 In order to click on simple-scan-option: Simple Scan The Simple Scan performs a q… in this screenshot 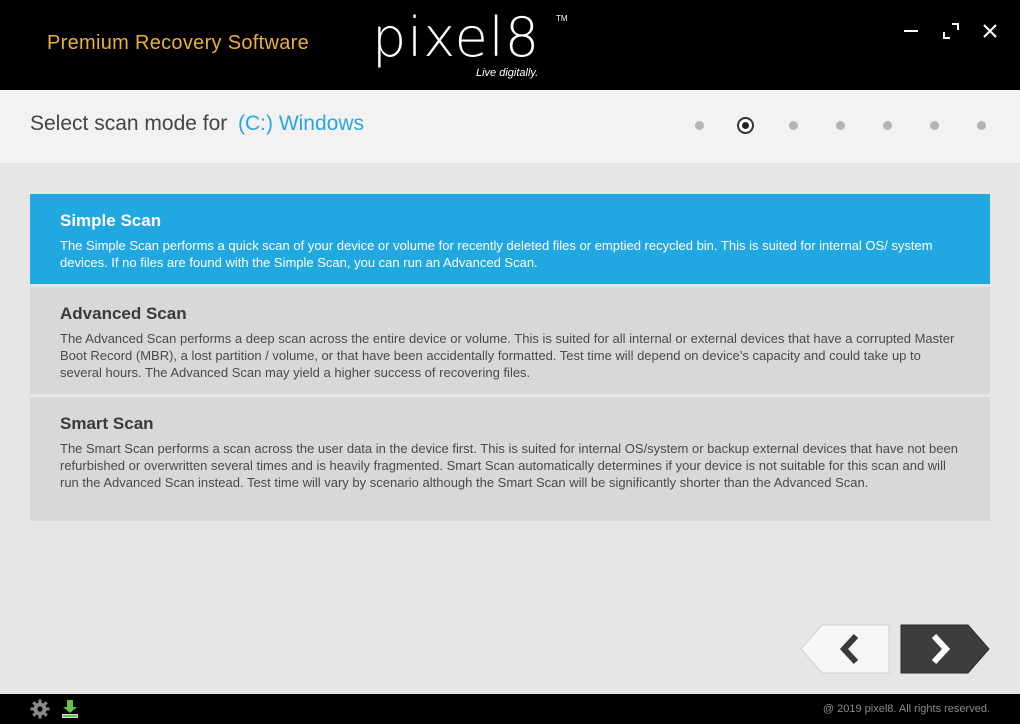, I will do `click(510, 239)`.